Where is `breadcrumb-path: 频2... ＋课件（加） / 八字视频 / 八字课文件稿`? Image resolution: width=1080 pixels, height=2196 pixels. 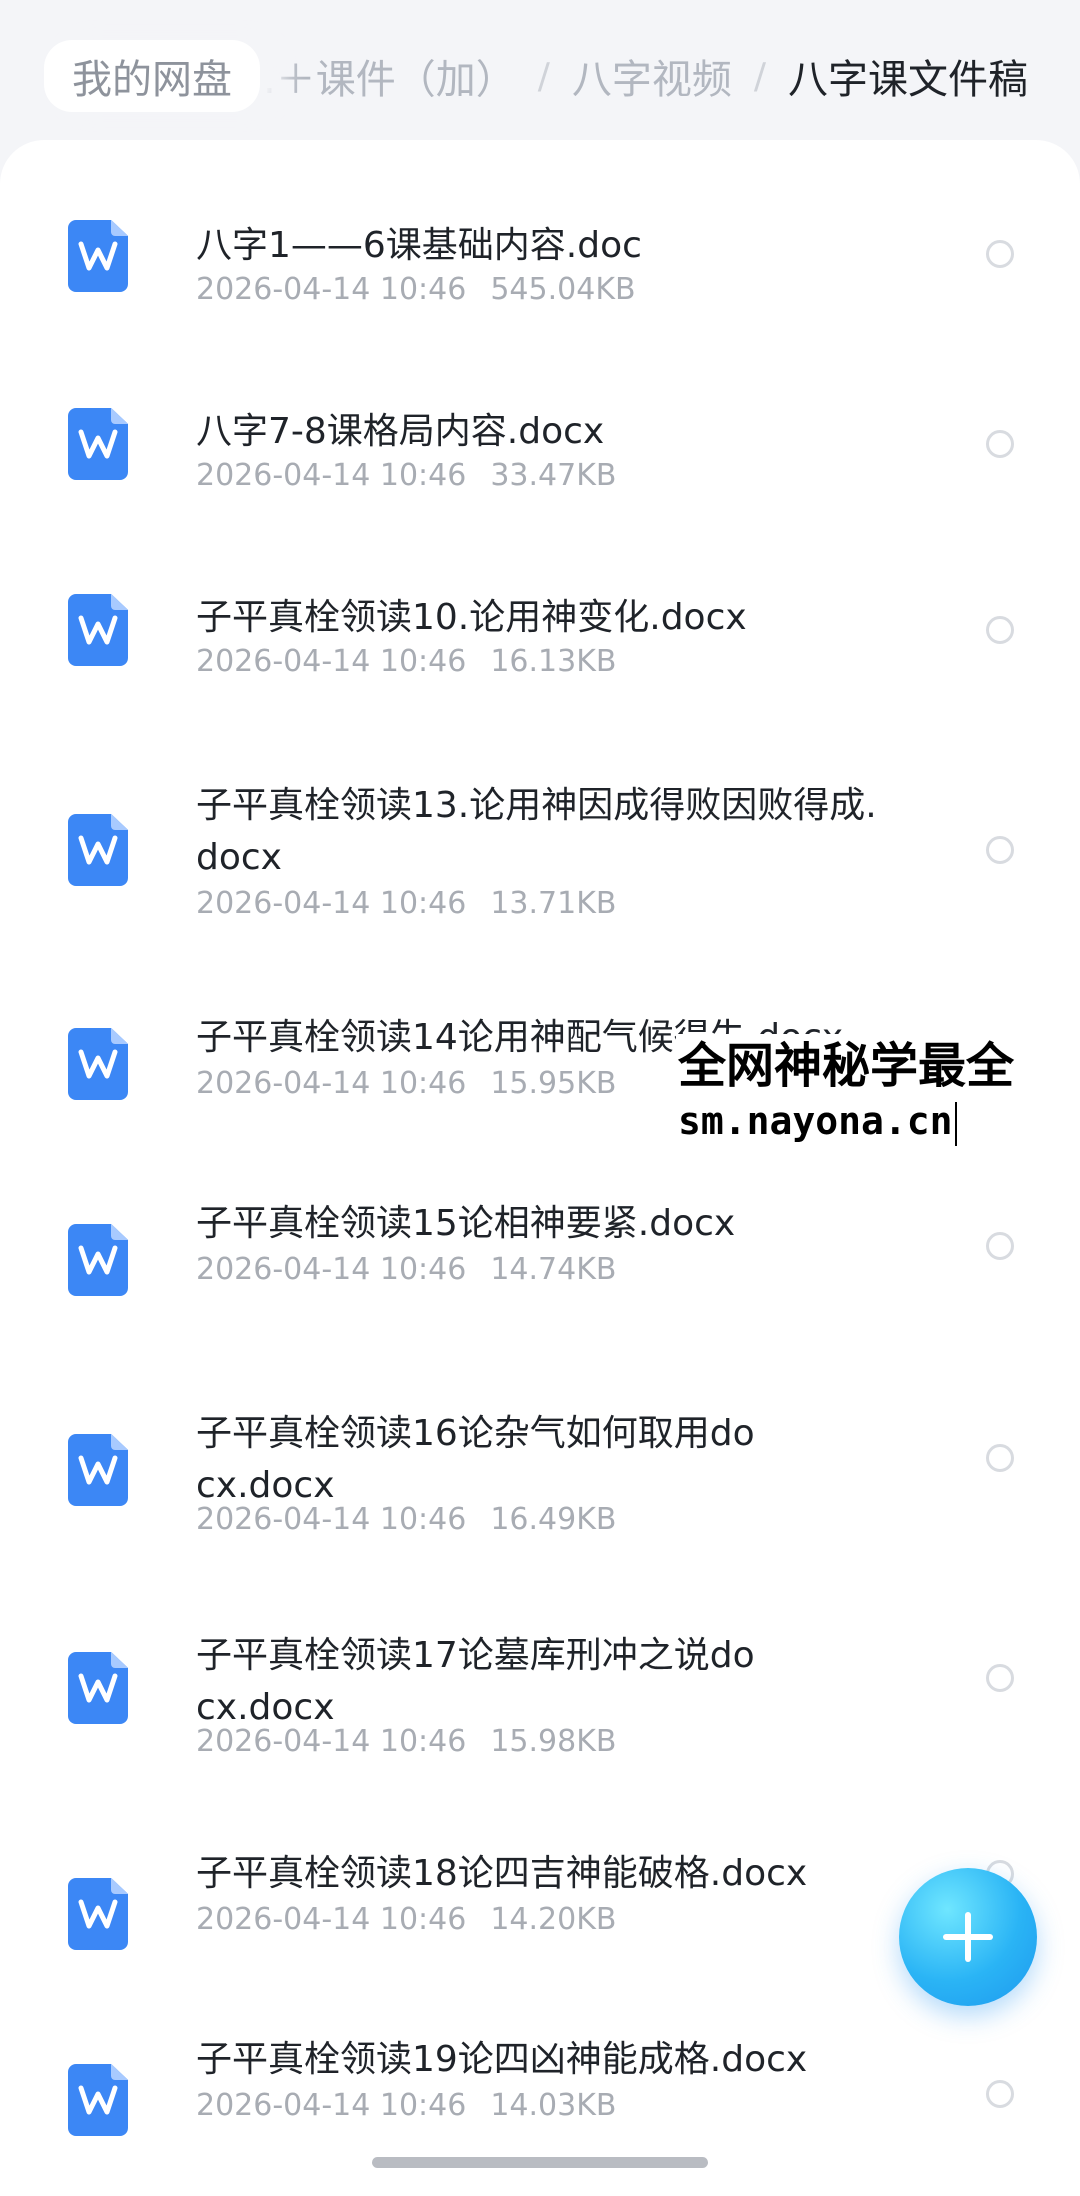
breadcrumb-path: 频2... ＋课件（加） / 八字视频 / 八字课文件稿 is located at coordinates (600, 76).